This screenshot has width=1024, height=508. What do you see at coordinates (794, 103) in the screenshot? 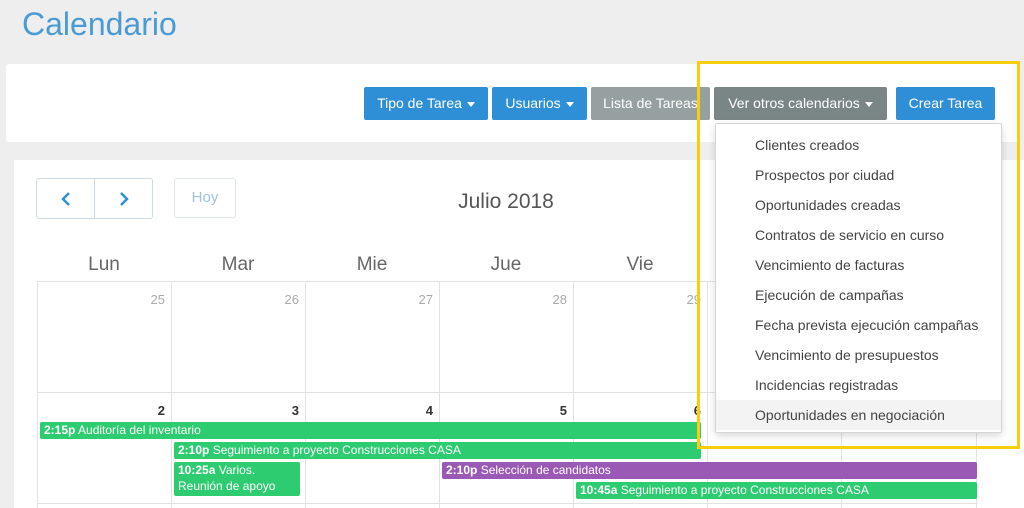
I see `other-calendars-label: Ver otros calendarios` at bounding box center [794, 103].